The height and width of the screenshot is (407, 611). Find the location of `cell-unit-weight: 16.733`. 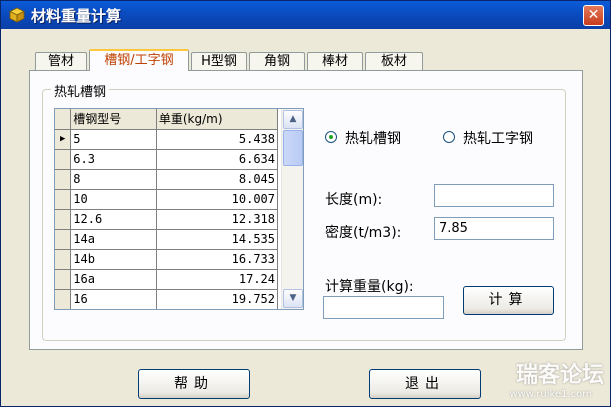

cell-unit-weight: 16.733 is located at coordinates (217, 259).